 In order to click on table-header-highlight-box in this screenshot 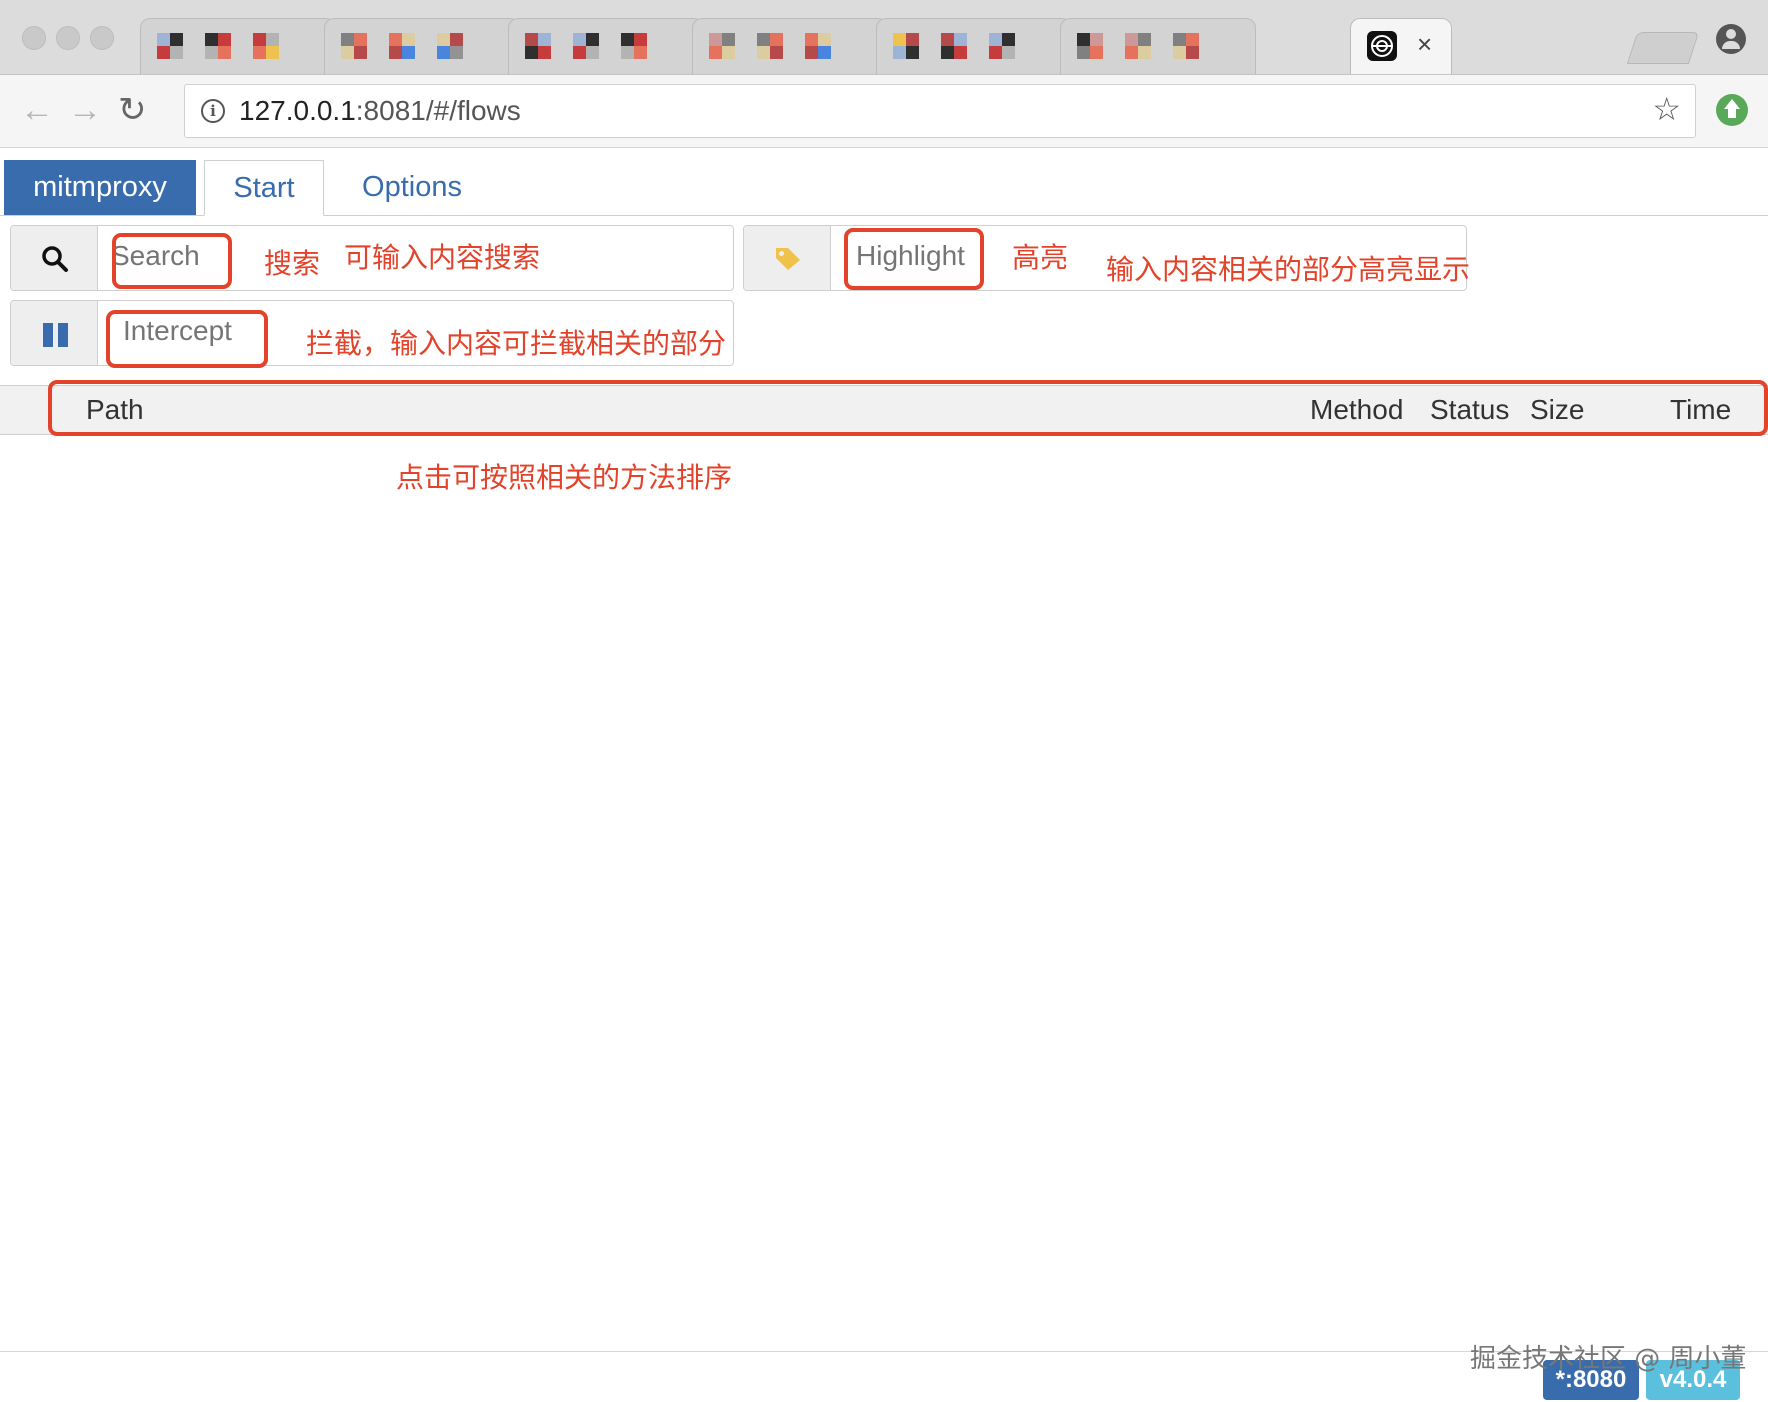, I will do `click(908, 408)`.